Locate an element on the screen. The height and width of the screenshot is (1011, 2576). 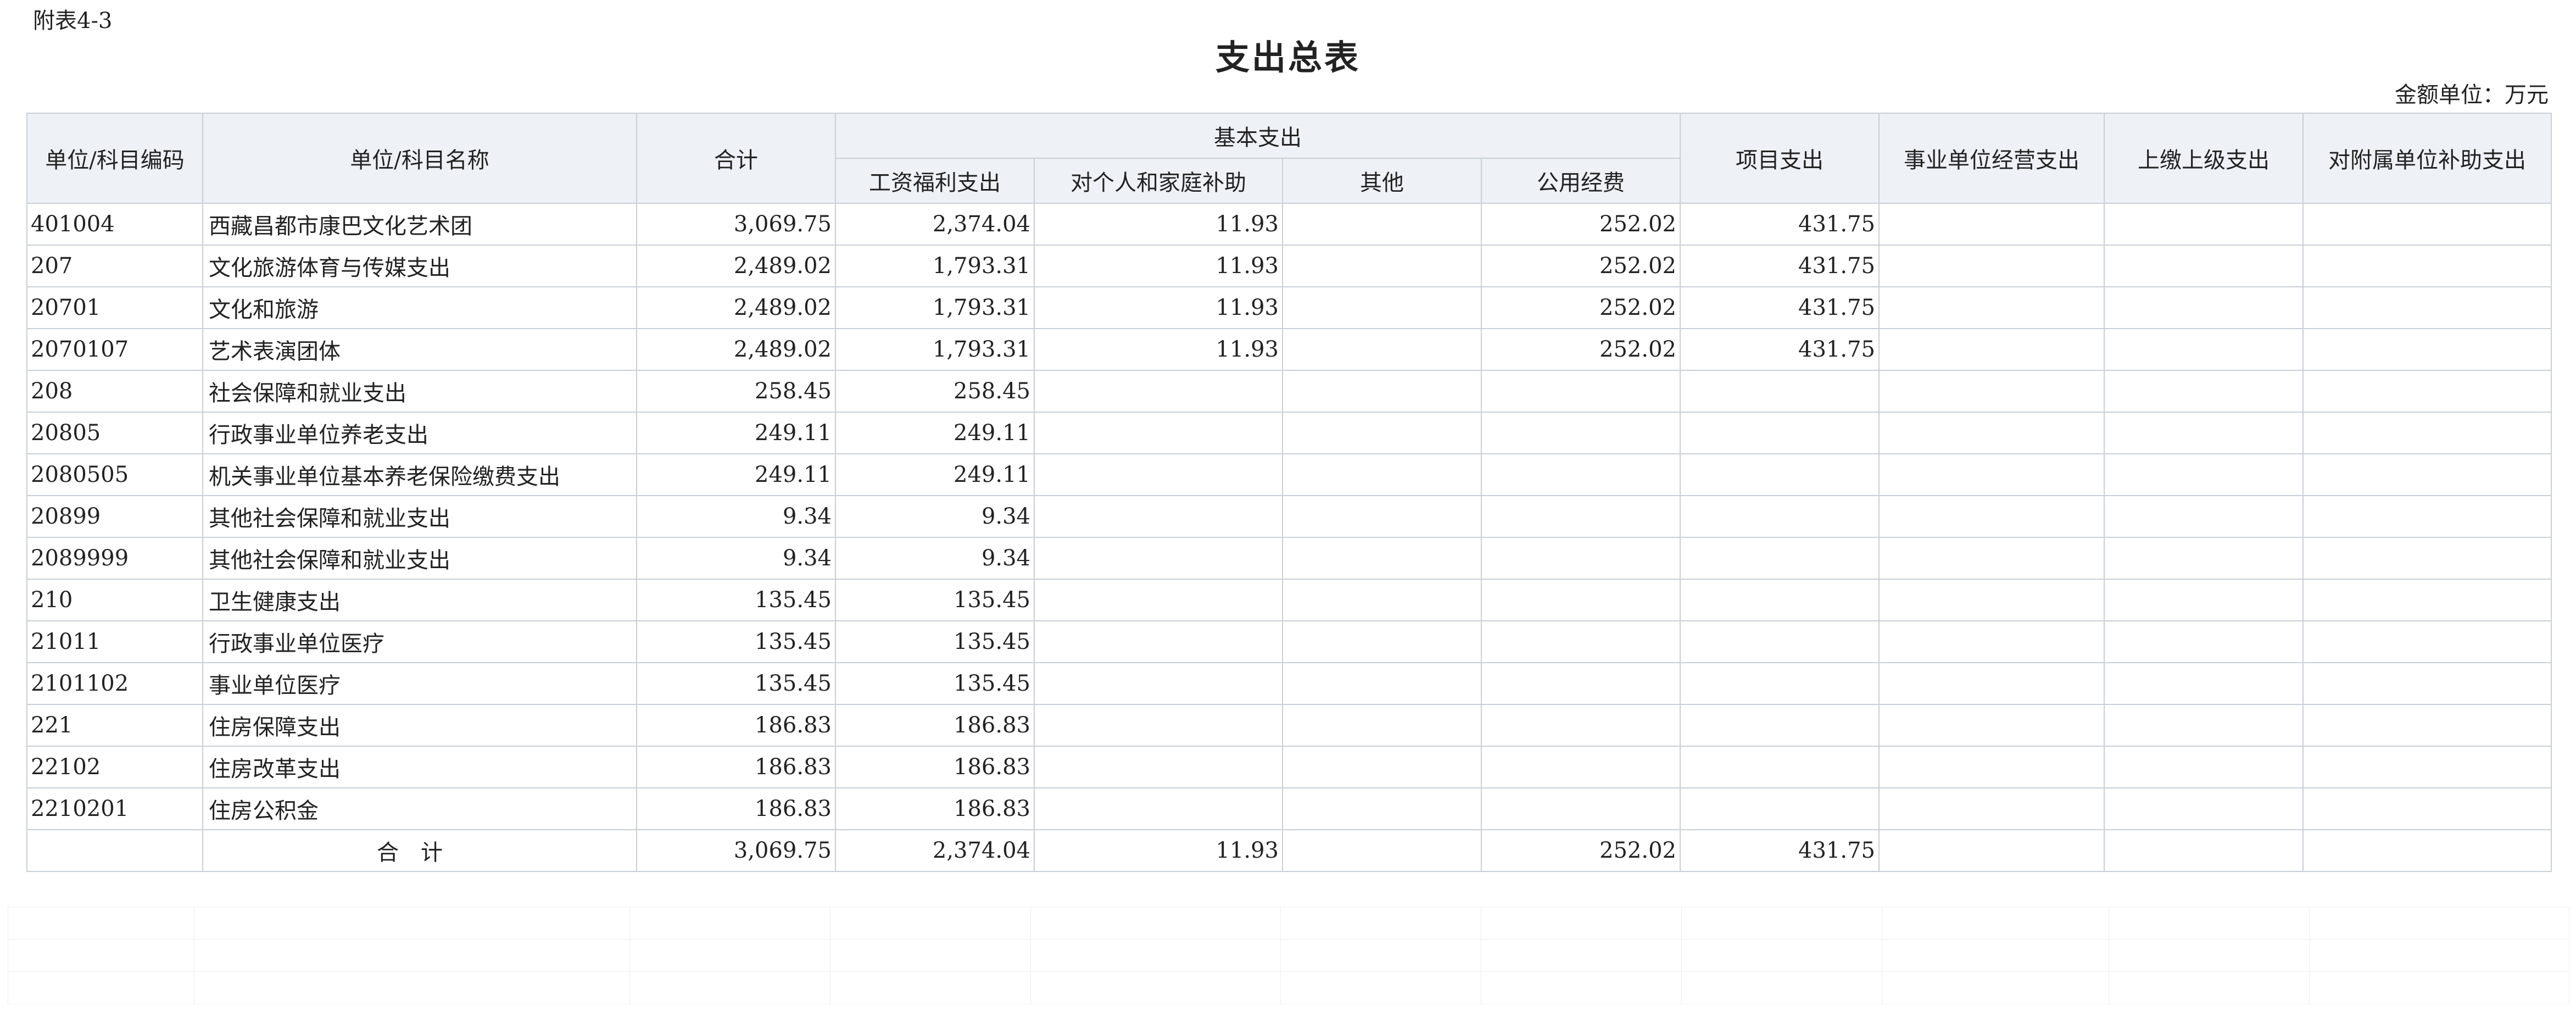
cell-salary: 186.83 is located at coordinates (935, 767).